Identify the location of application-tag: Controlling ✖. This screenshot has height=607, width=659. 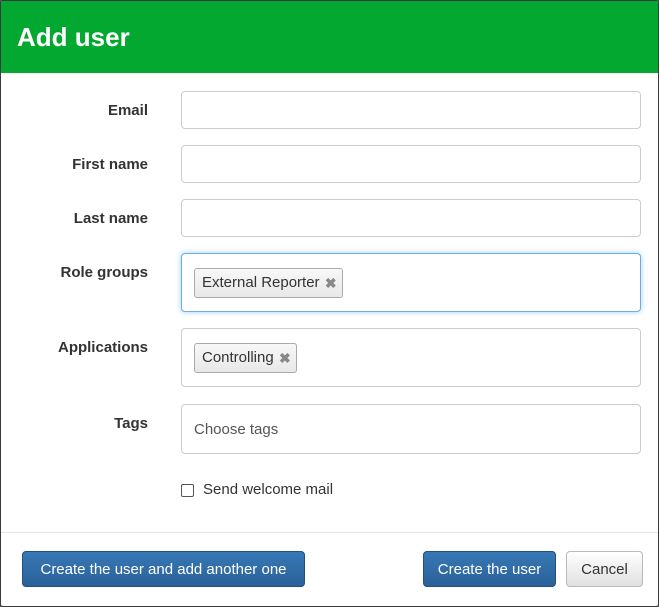
(245, 358).